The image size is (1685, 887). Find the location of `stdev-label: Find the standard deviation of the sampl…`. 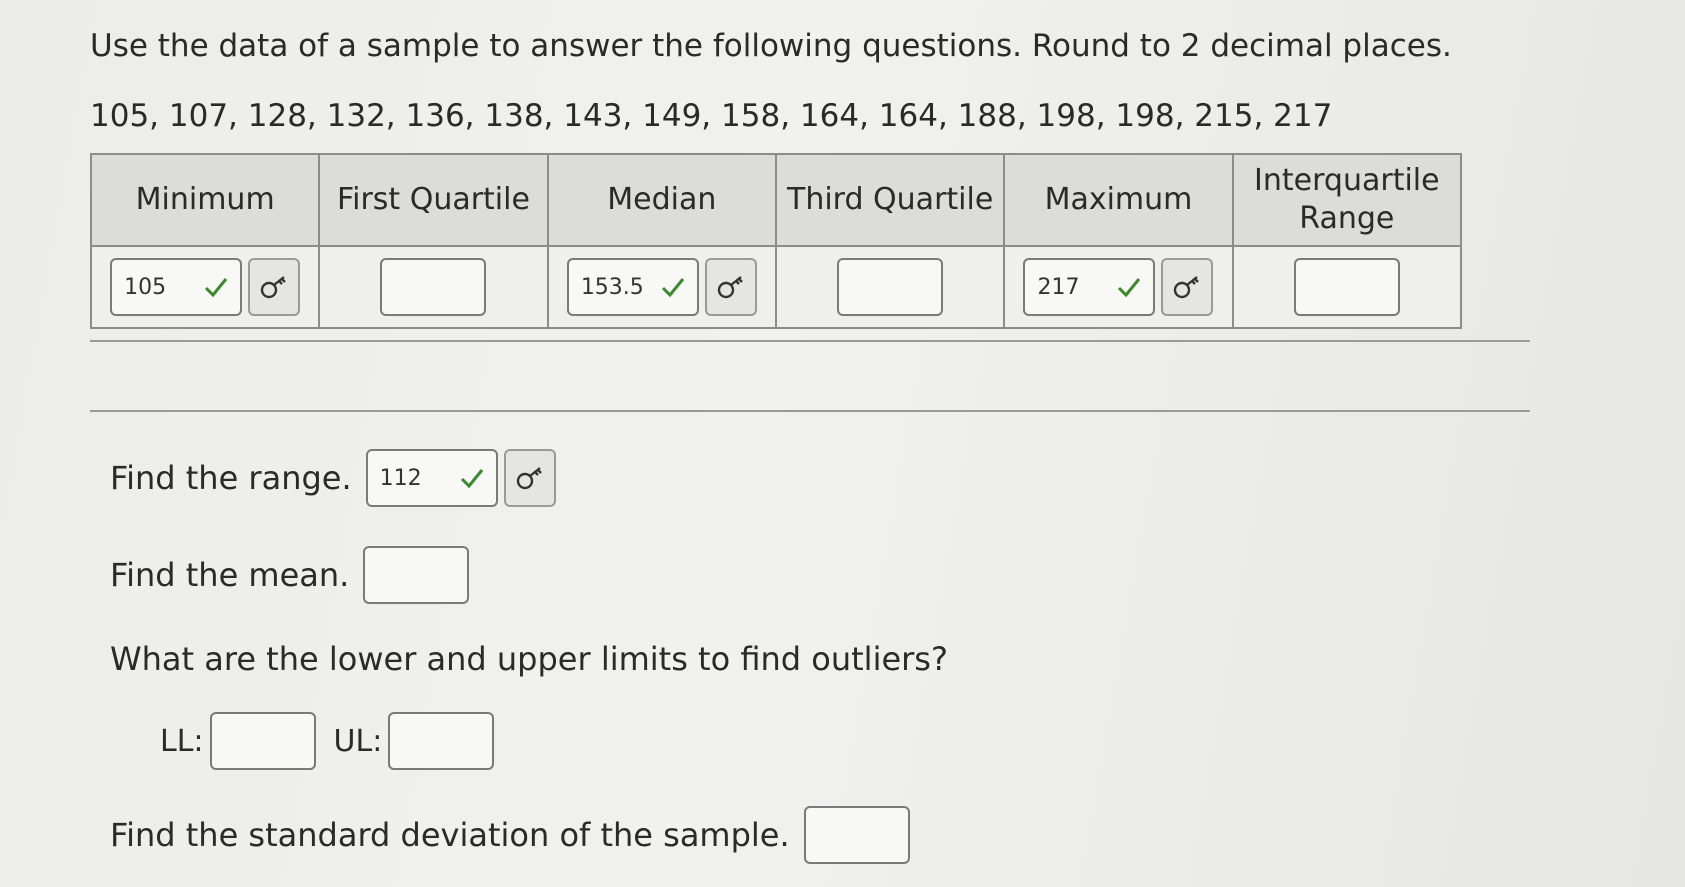

stdev-label: Find the standard deviation of the sampl… is located at coordinates (450, 835).